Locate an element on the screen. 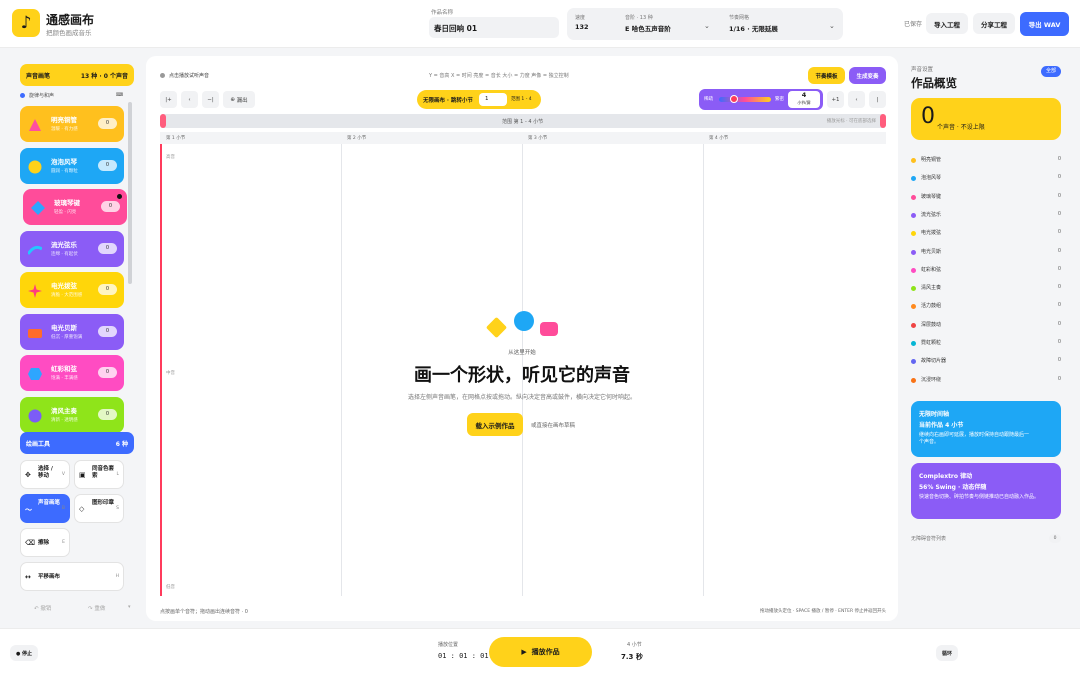 The height and width of the screenshot is (675, 1080). bar-ruler: 第 1 小节 第 2 小节 第 3 小节 第 4 小节 is located at coordinates (523, 138).